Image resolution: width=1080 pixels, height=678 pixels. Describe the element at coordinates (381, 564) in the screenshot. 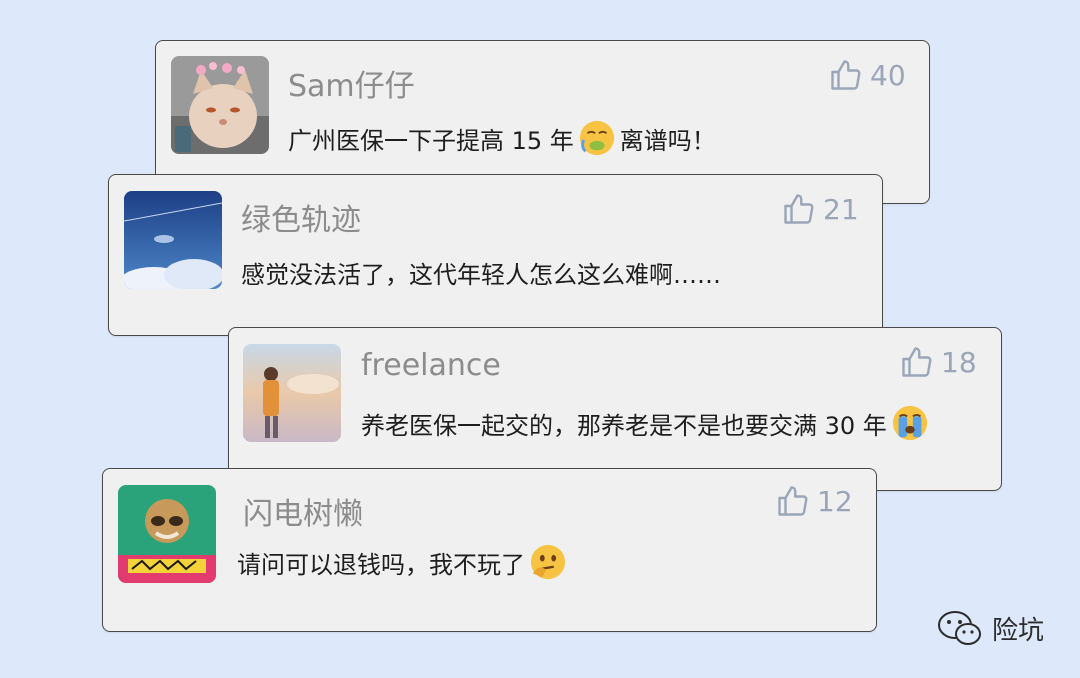

I see `comment-text-main: 请问可以退钱吗，我不玩了` at that location.